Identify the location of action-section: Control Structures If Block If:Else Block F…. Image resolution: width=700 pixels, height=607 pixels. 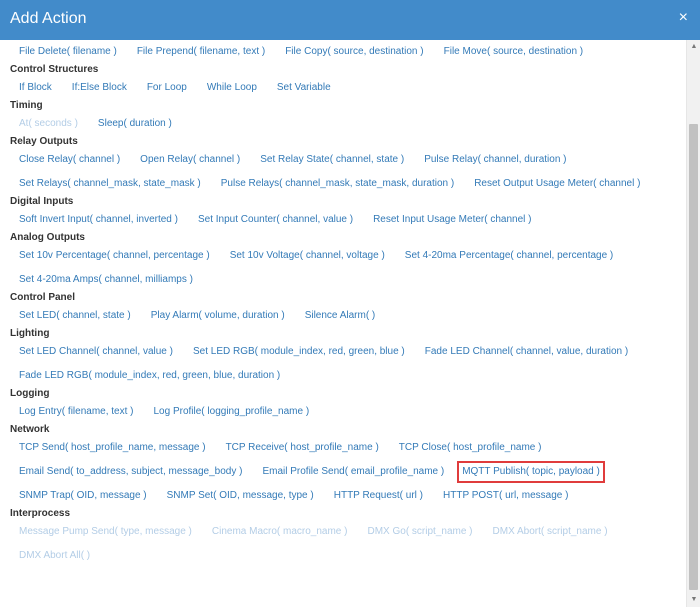
(348, 82).